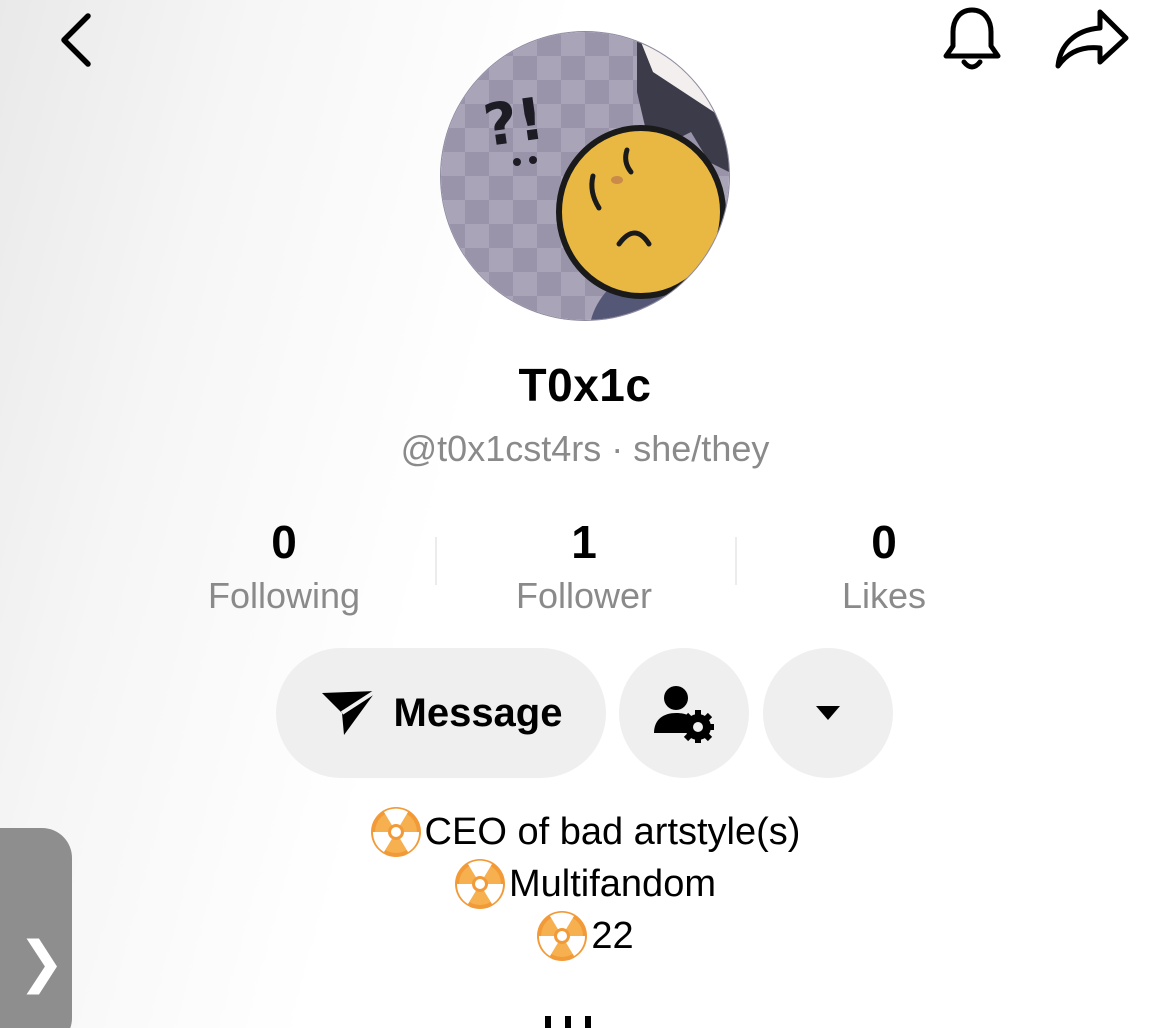  What do you see at coordinates (478, 712) in the screenshot?
I see `message-label: Message` at bounding box center [478, 712].